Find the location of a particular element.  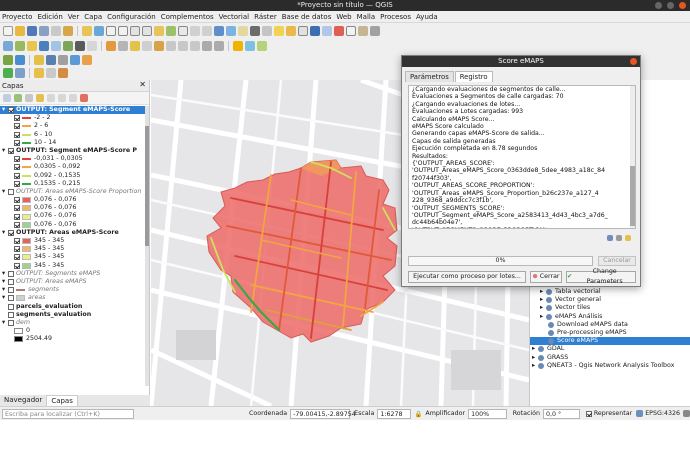

filter-icon is located at coordinates (40, 98).